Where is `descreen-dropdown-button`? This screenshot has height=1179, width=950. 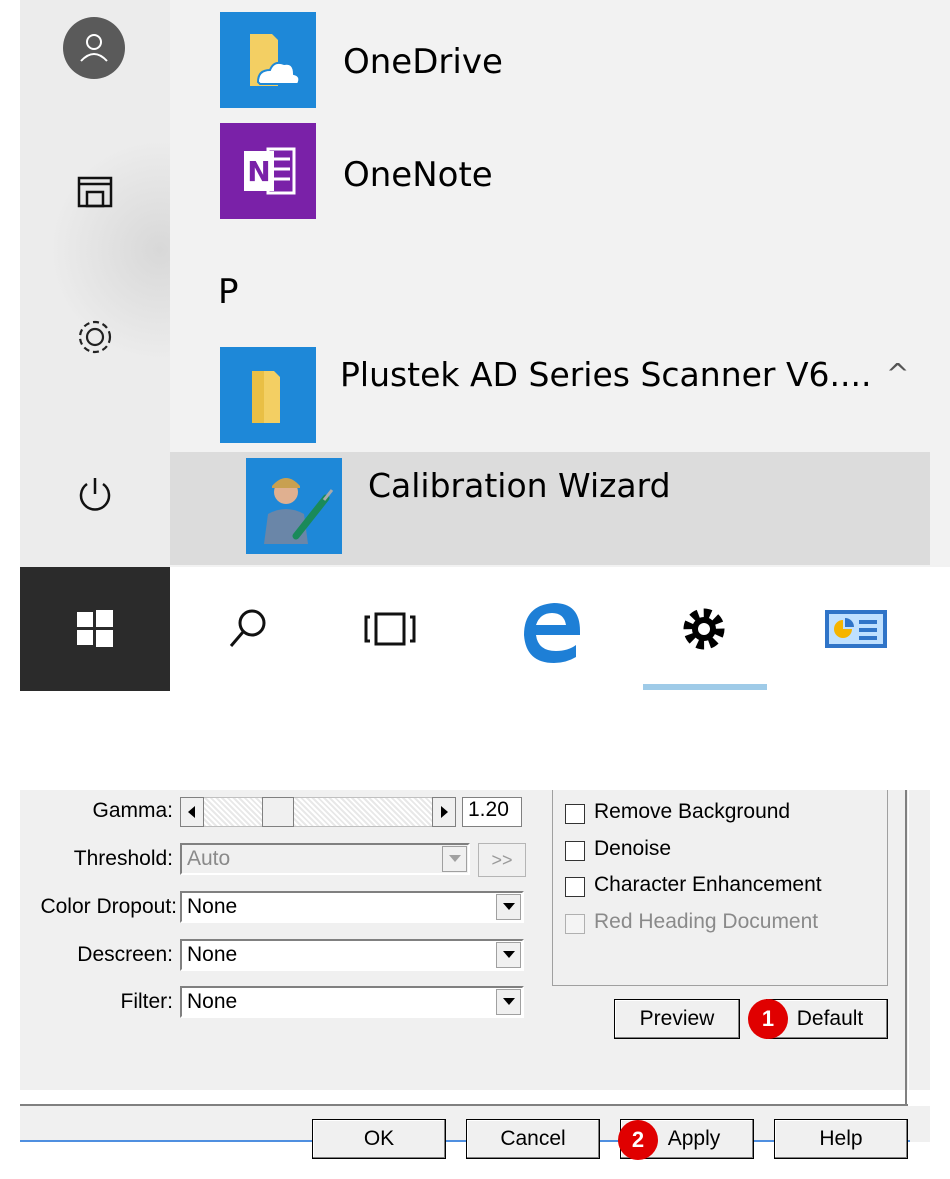
descreen-dropdown-button is located at coordinates (508, 955).